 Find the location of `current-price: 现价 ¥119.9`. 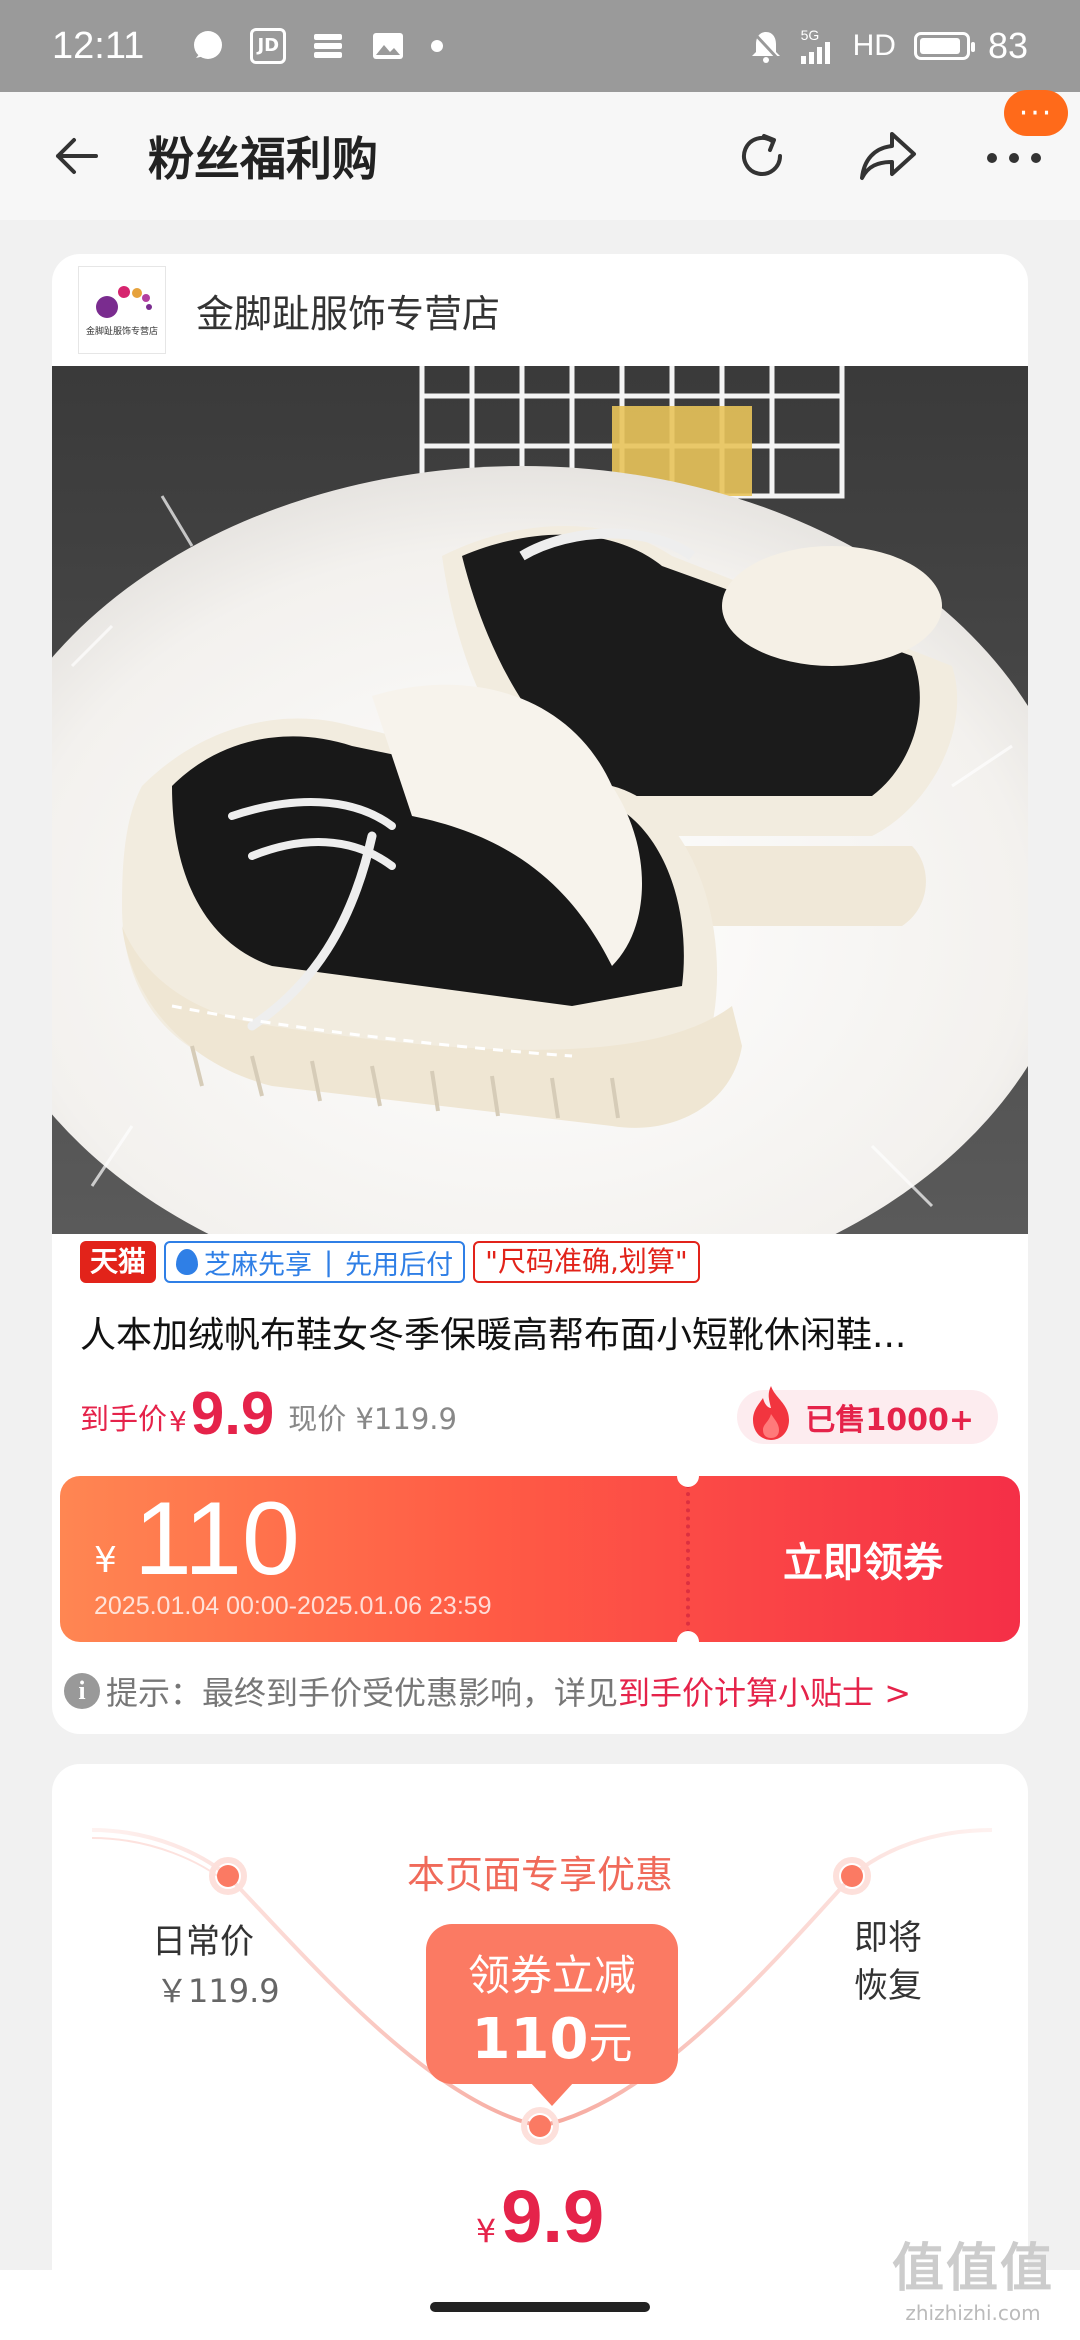

current-price: 现价 ¥119.9 is located at coordinates (372, 1419).